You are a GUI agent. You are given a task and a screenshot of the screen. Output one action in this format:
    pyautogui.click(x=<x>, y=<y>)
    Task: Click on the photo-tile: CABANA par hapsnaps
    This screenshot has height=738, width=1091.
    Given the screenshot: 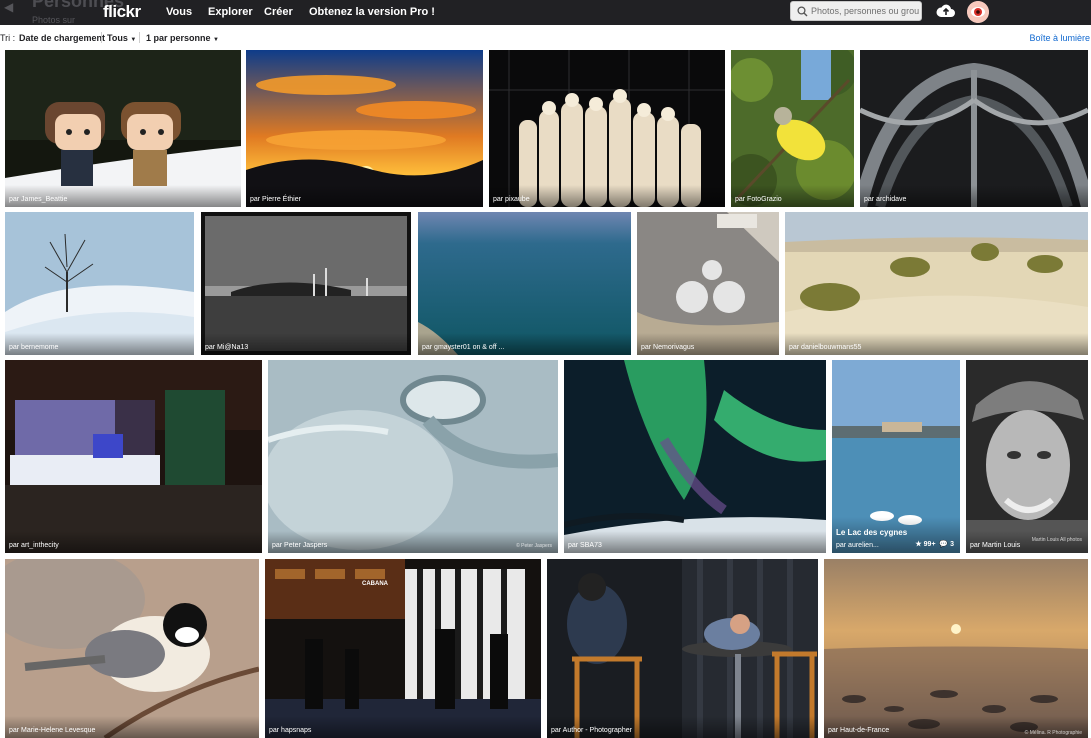 What is the action you would take?
    pyautogui.click(x=403, y=648)
    